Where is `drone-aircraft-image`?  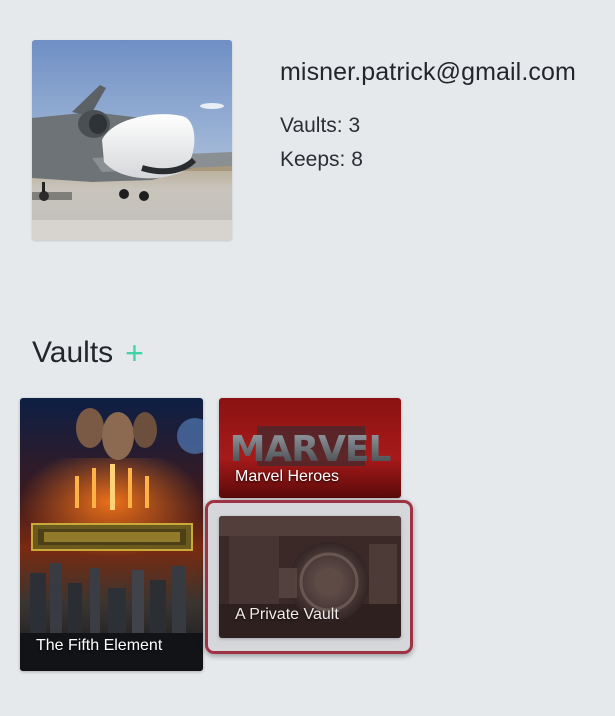 drone-aircraft-image is located at coordinates (132, 140).